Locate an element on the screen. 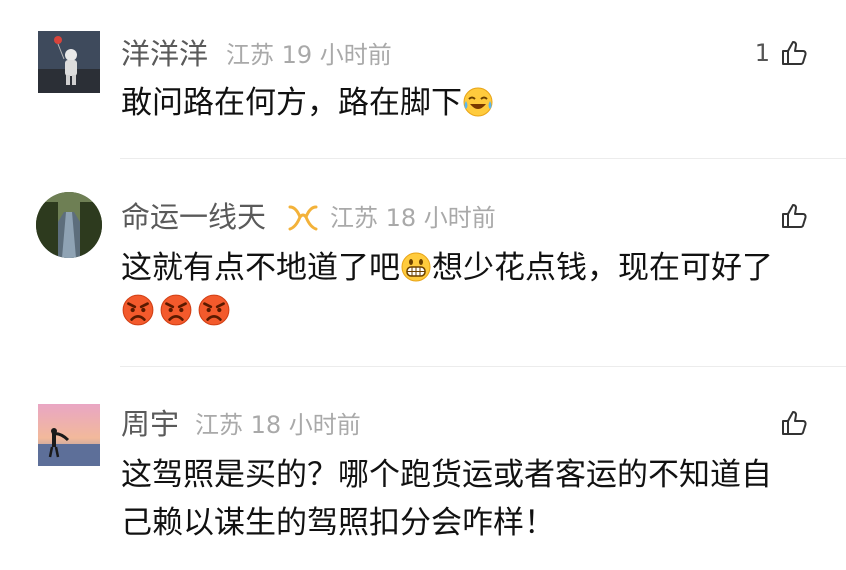  comment-text-content: 想少花点钱，现在可好了 is located at coordinates (602, 268).